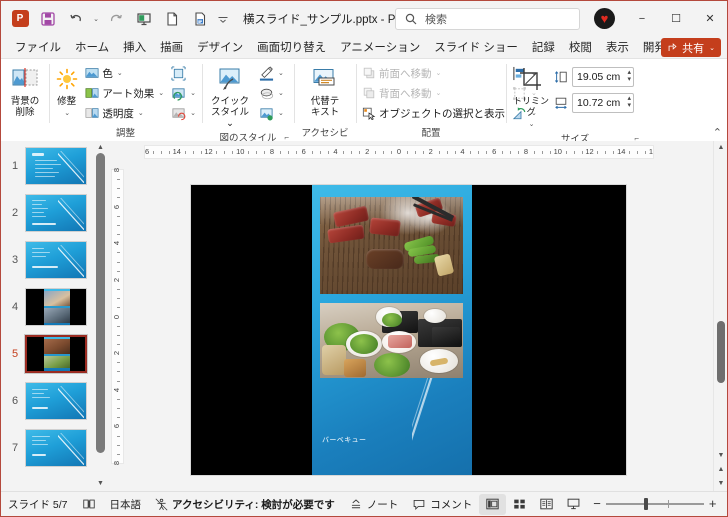 The image size is (728, 517). I want to click on normal-view-button, so click(493, 504).